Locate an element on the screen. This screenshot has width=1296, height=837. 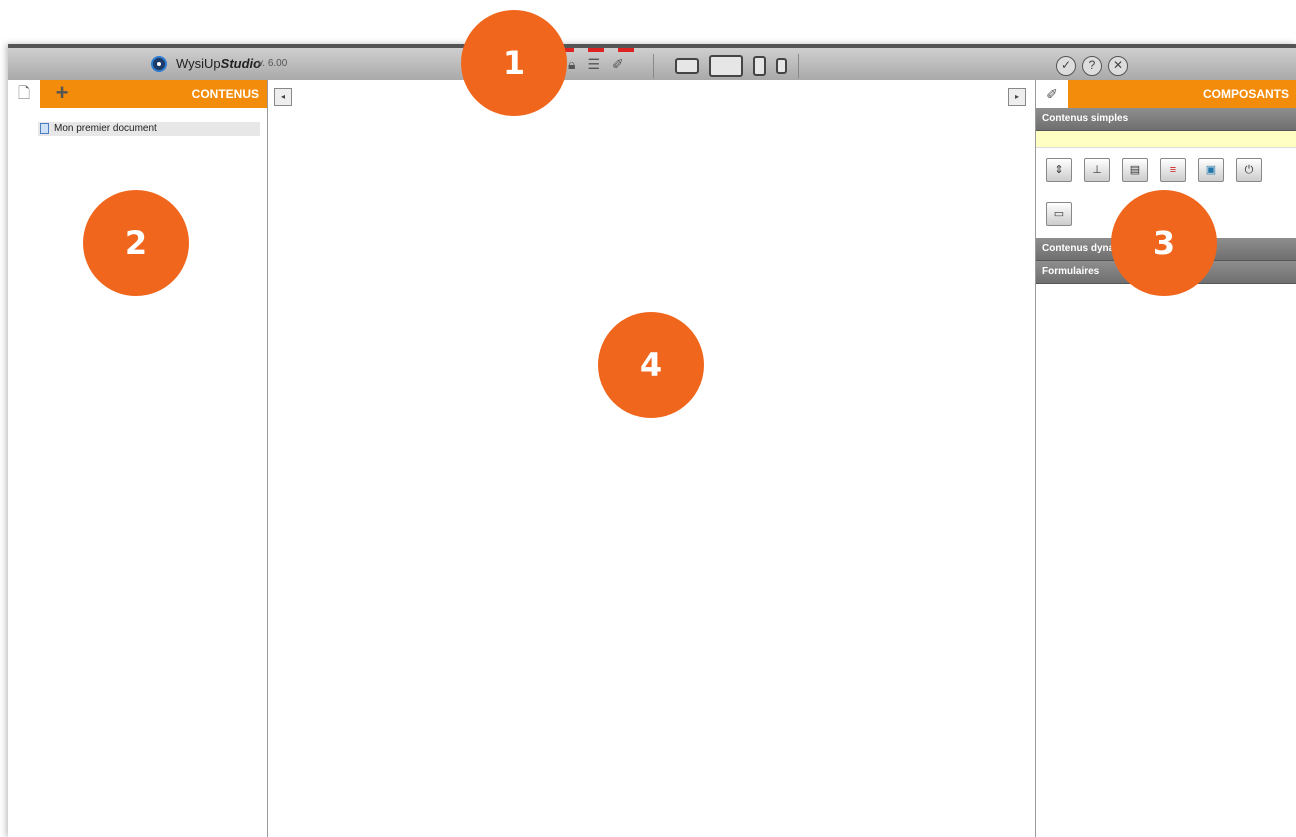
window-controls: ✓ ? ✕ is located at coordinates (1092, 66).